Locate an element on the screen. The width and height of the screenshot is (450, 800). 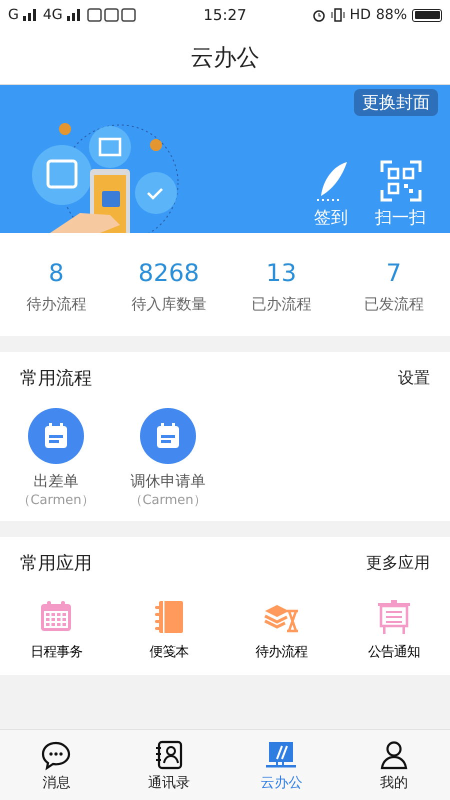
notification-icons is located at coordinates (111, 15).